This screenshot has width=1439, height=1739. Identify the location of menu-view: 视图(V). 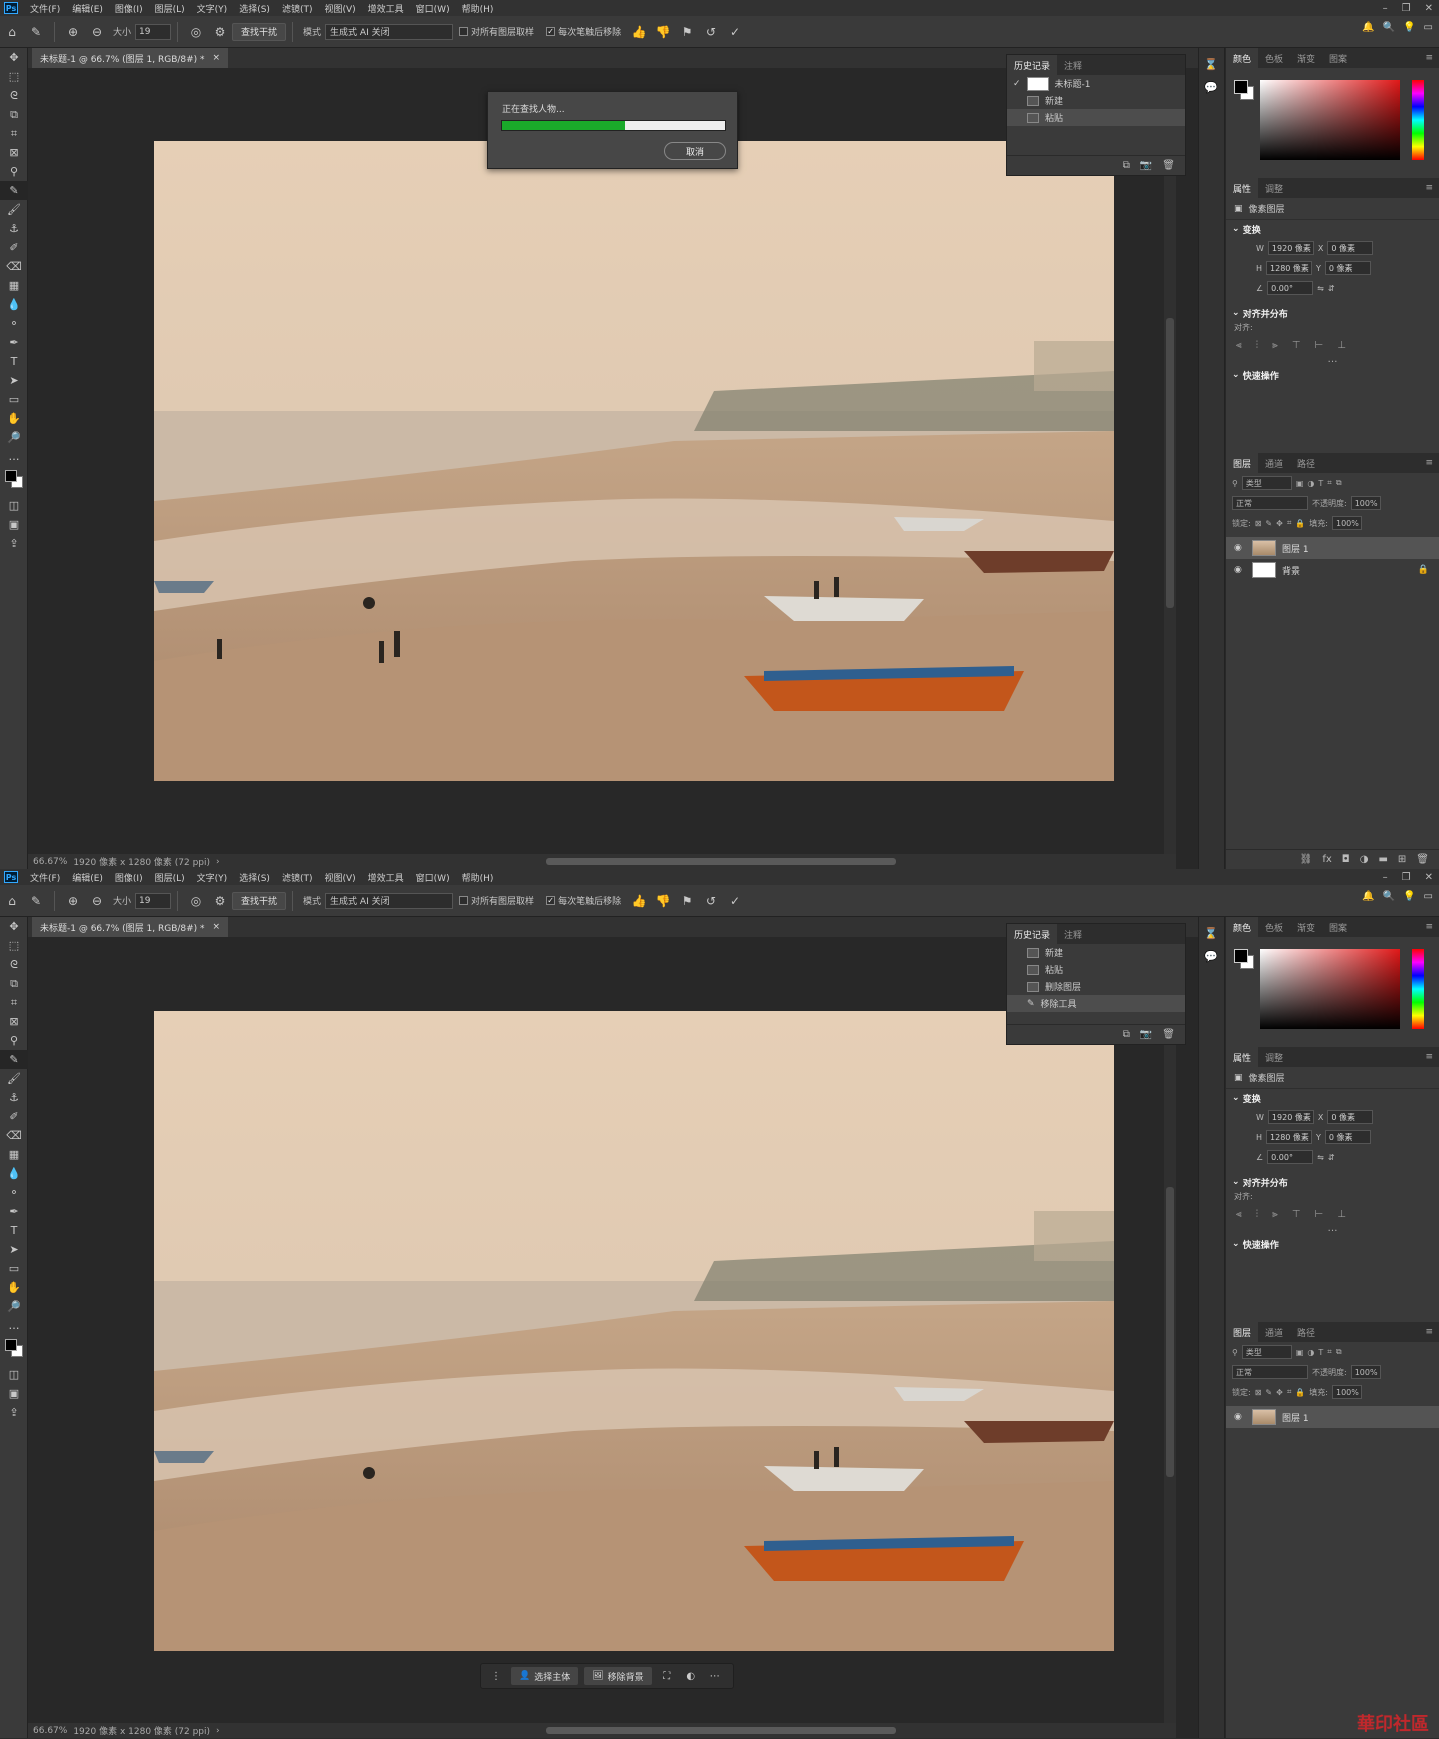
(339, 8).